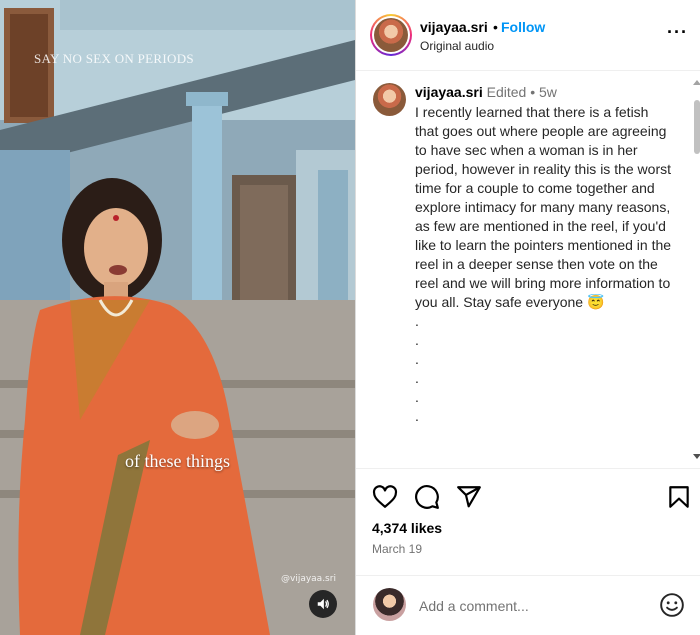 The image size is (700, 635). Describe the element at coordinates (397, 549) in the screenshot. I see `post-date: March 19` at that location.